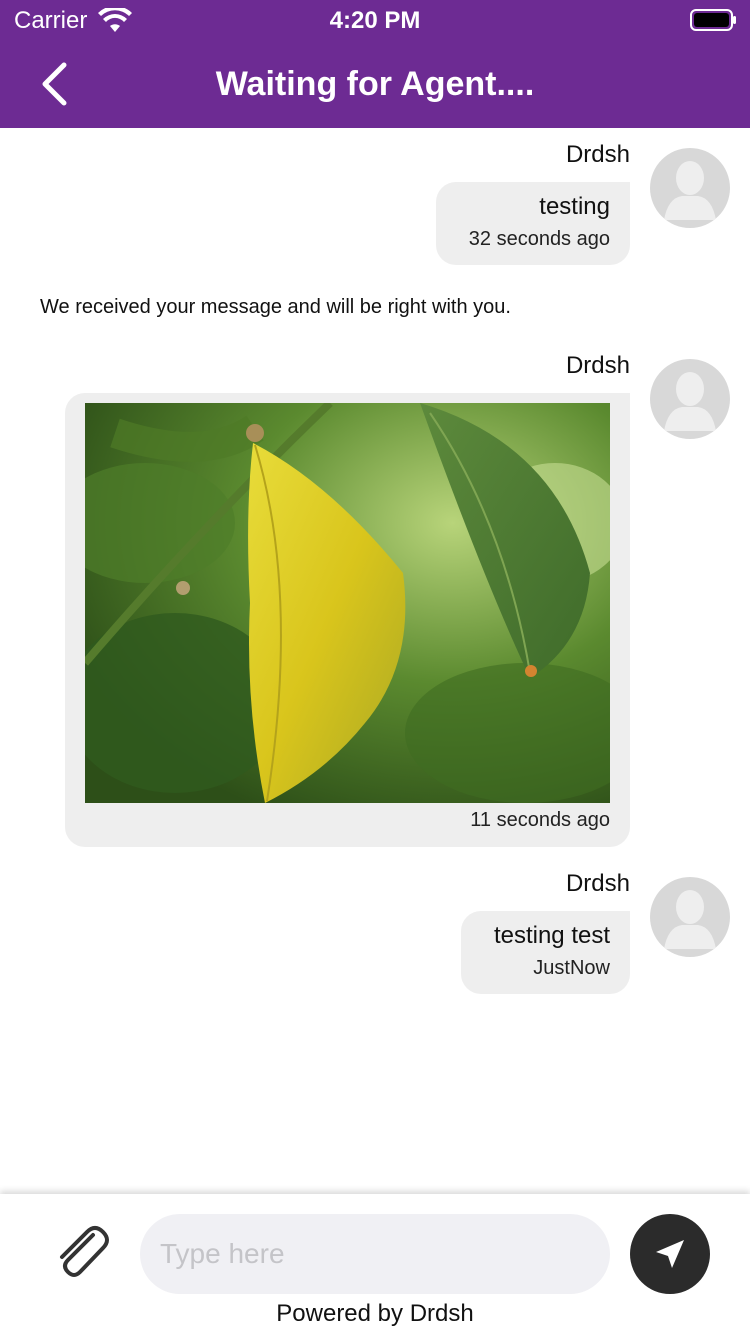 The image size is (750, 1334). What do you see at coordinates (713, 20) in the screenshot?
I see `battery-icon` at bounding box center [713, 20].